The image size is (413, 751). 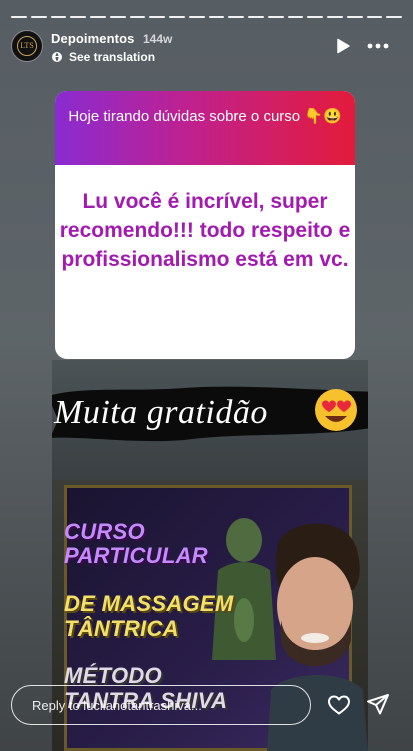 What do you see at coordinates (158, 39) in the screenshot?
I see `story-age: 144w` at bounding box center [158, 39].